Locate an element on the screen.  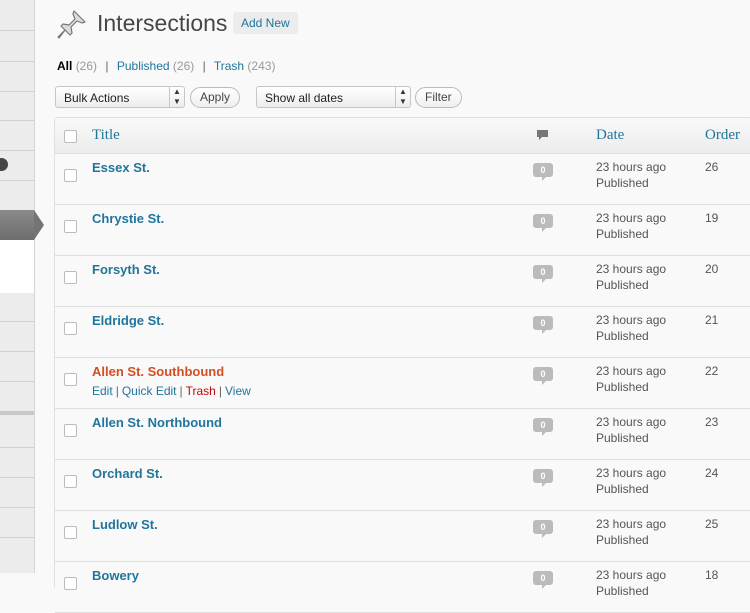
add-new-button: Add New is located at coordinates (265, 23).